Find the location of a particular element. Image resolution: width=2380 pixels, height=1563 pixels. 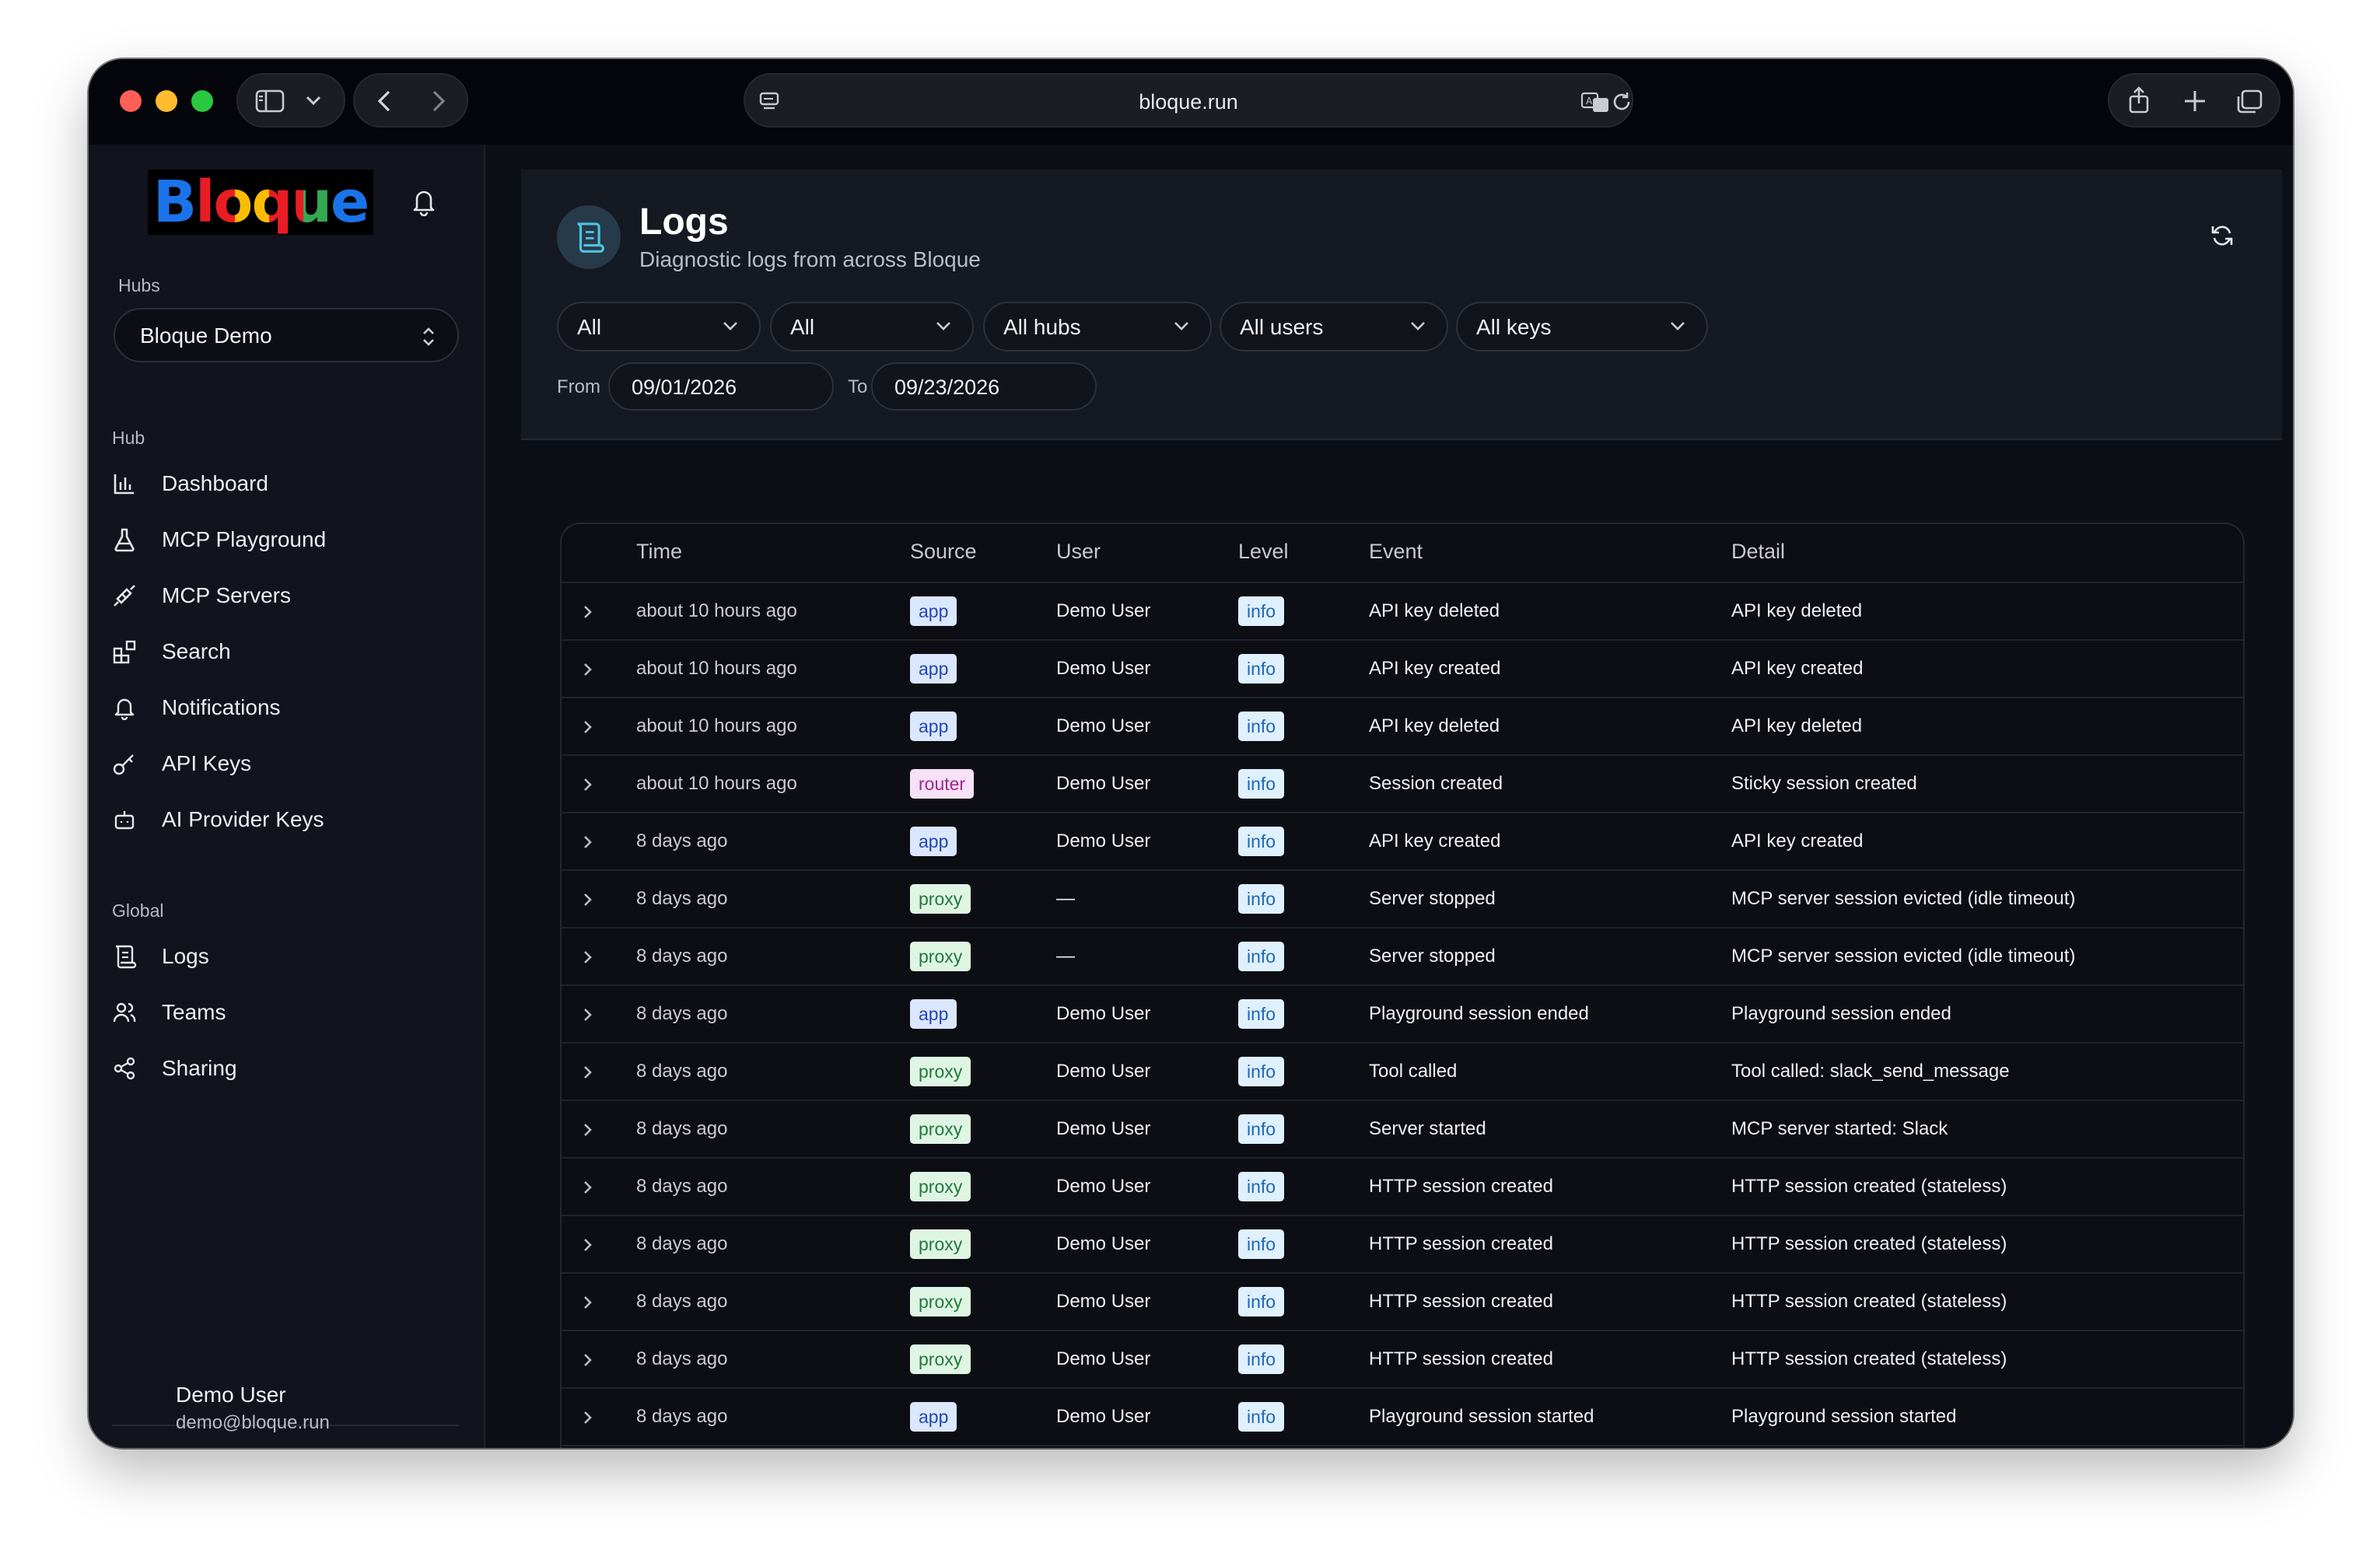

tab-overview-icon is located at coordinates (2249, 102).